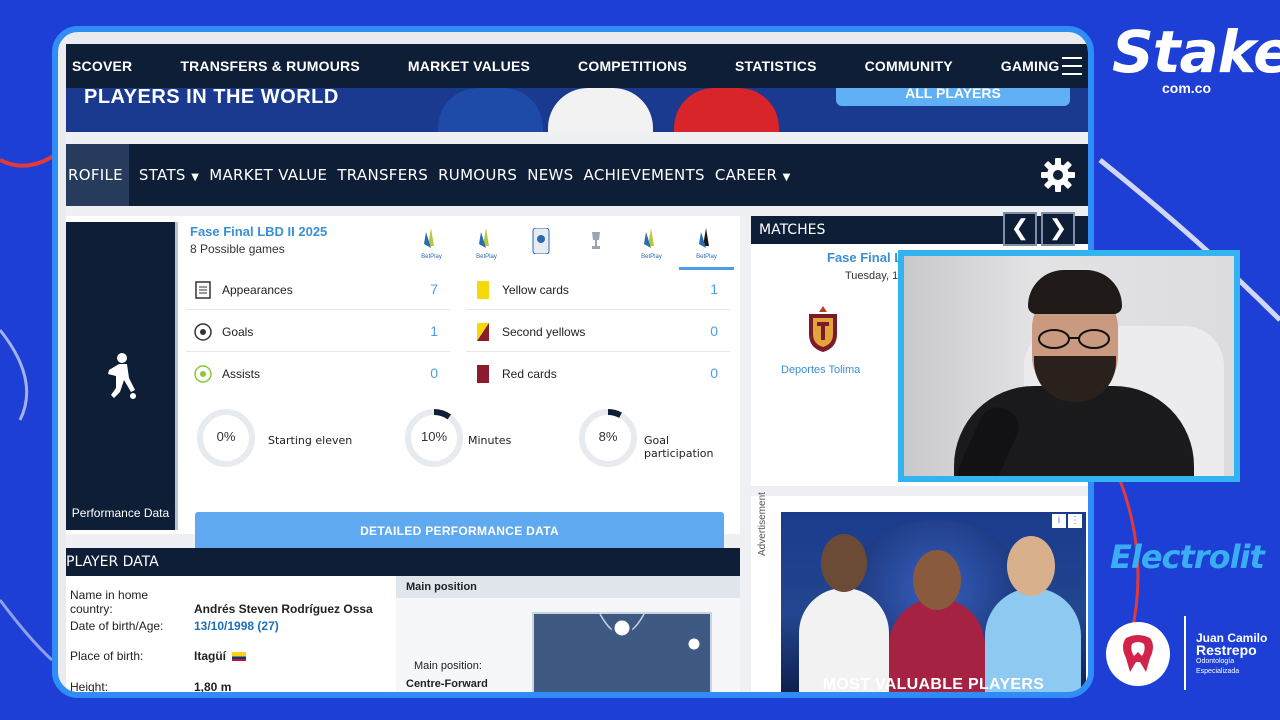  Describe the element at coordinates (258, 231) in the screenshot. I see `competition-title: Fase Final LBD II 2025` at that location.